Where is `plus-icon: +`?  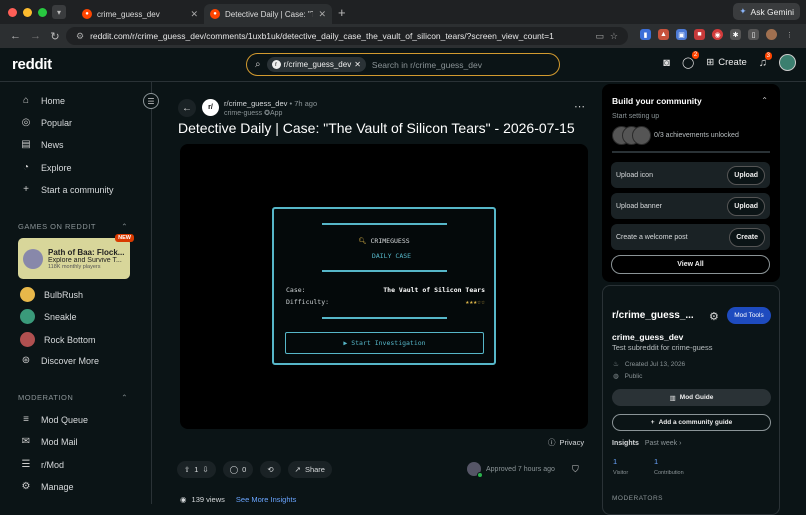
plus-icon: + is located at coordinates (652, 422).